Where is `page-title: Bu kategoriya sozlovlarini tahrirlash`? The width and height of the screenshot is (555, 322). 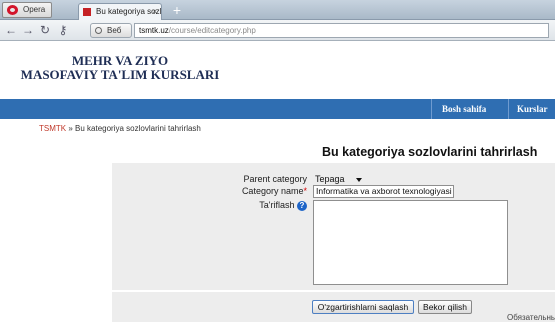 page-title: Bu kategoriya sozlovlarini tahrirlash is located at coordinates (430, 152).